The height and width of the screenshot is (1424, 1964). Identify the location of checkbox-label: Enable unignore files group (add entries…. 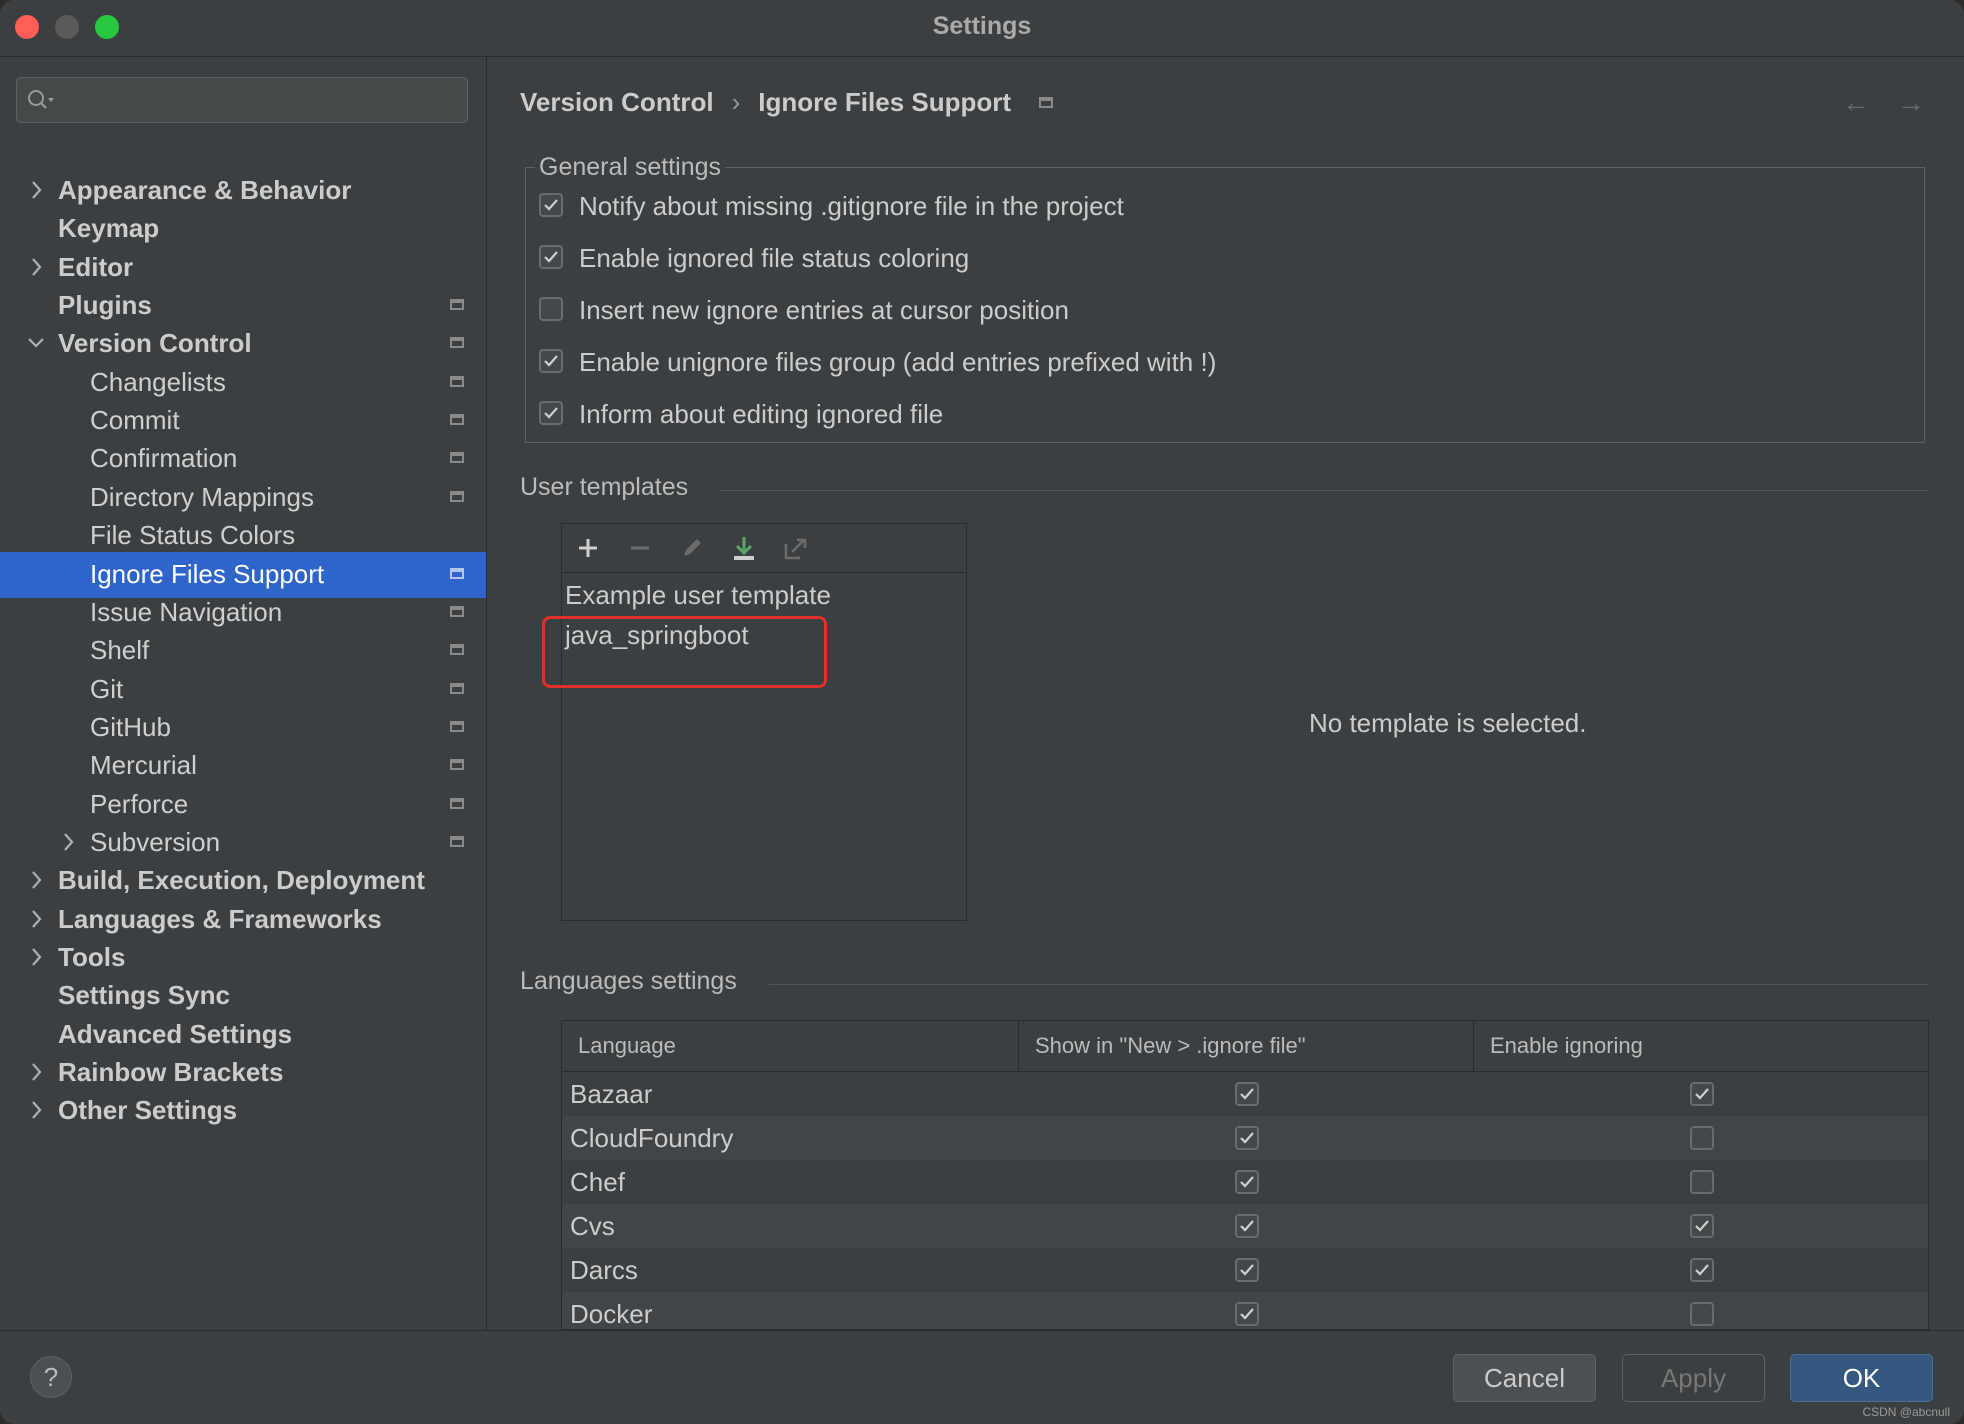
(897, 362).